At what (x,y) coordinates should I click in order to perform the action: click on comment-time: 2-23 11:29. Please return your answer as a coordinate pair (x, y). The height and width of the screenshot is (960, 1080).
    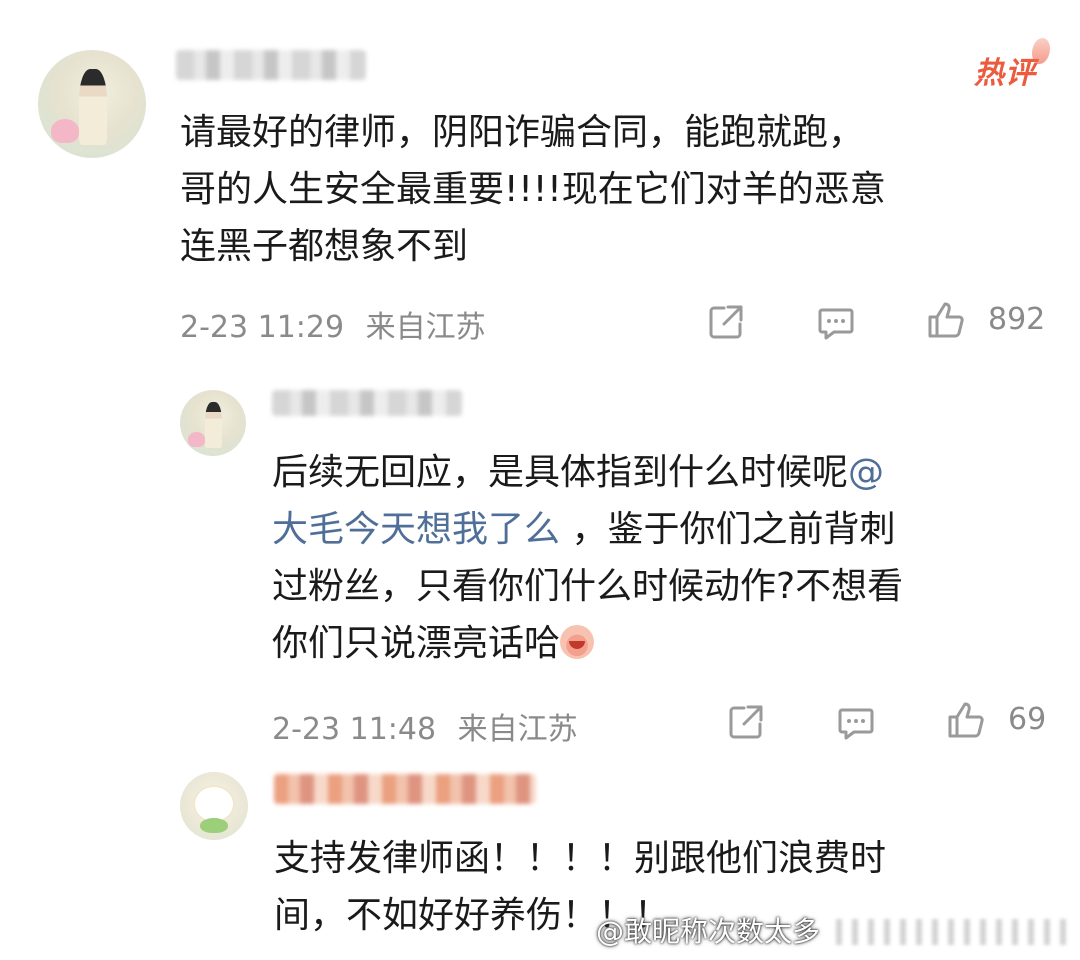
    Looking at the image, I should click on (262, 327).